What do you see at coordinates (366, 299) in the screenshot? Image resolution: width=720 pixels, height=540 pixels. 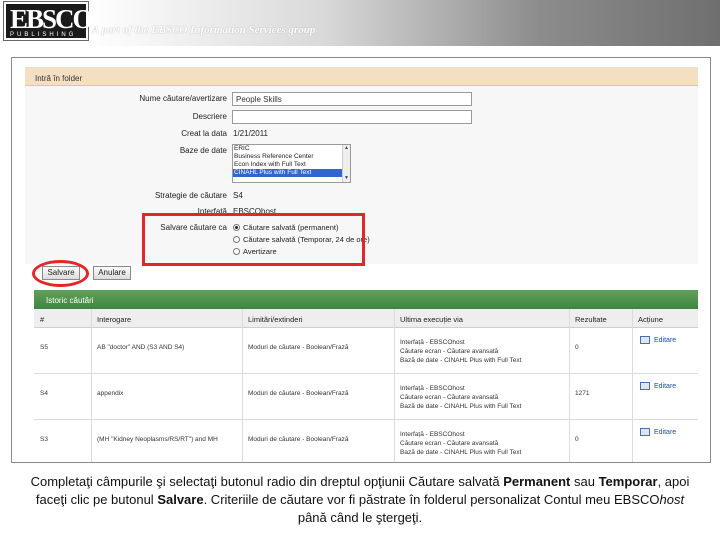 I see `search-history-header: Istoric căutări` at bounding box center [366, 299].